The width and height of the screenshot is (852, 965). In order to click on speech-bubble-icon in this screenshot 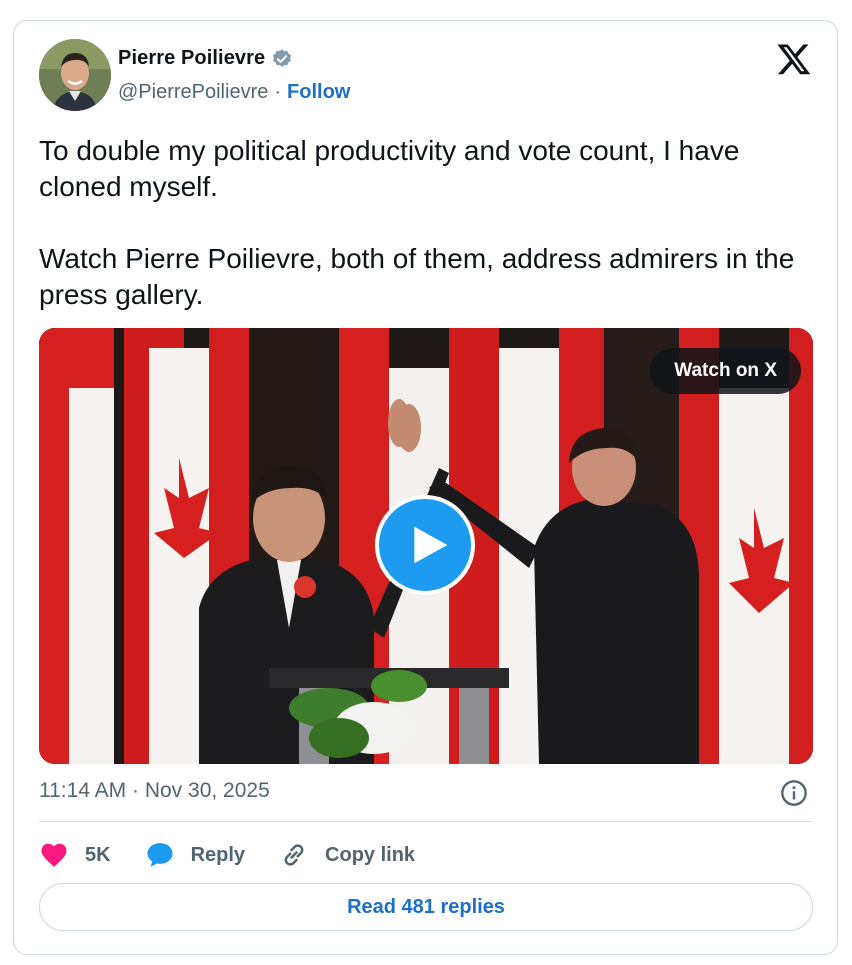, I will do `click(160, 855)`.